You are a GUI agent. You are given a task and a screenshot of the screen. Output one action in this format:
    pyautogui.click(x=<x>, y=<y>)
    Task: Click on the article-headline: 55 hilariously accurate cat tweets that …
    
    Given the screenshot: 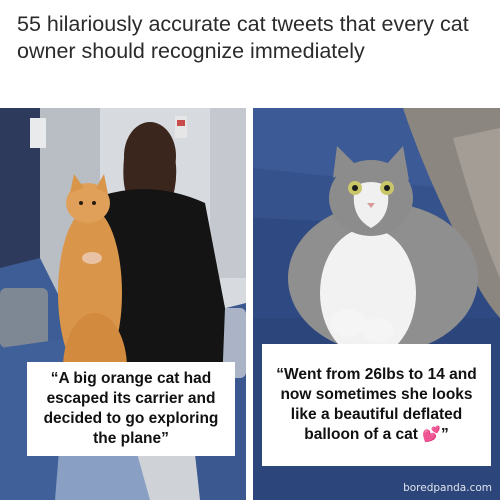 What is the action you would take?
    pyautogui.click(x=243, y=37)
    